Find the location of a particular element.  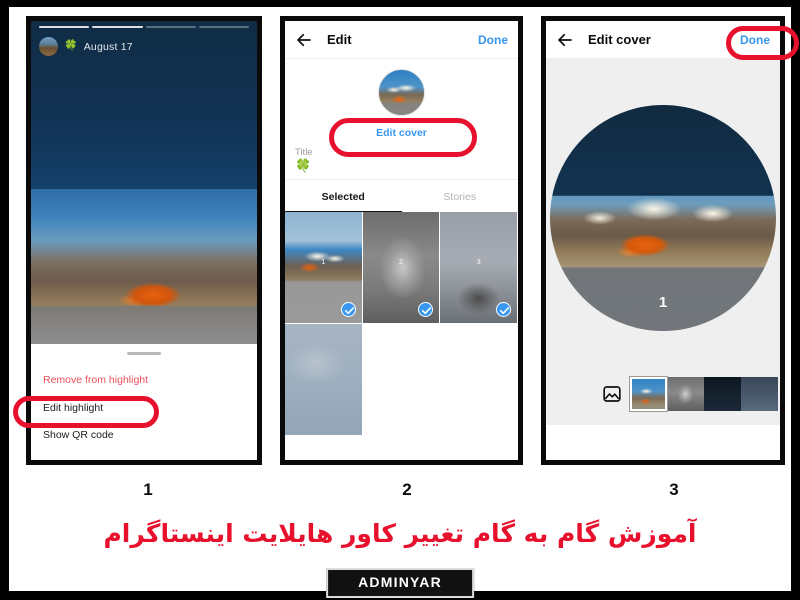

title-field-label: Title is located at coordinates (304, 152).